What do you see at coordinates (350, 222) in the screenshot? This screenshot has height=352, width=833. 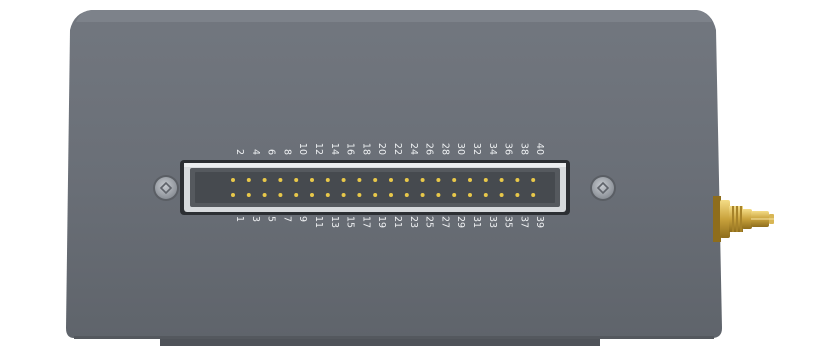 I see `pin-label-15: 15` at bounding box center [350, 222].